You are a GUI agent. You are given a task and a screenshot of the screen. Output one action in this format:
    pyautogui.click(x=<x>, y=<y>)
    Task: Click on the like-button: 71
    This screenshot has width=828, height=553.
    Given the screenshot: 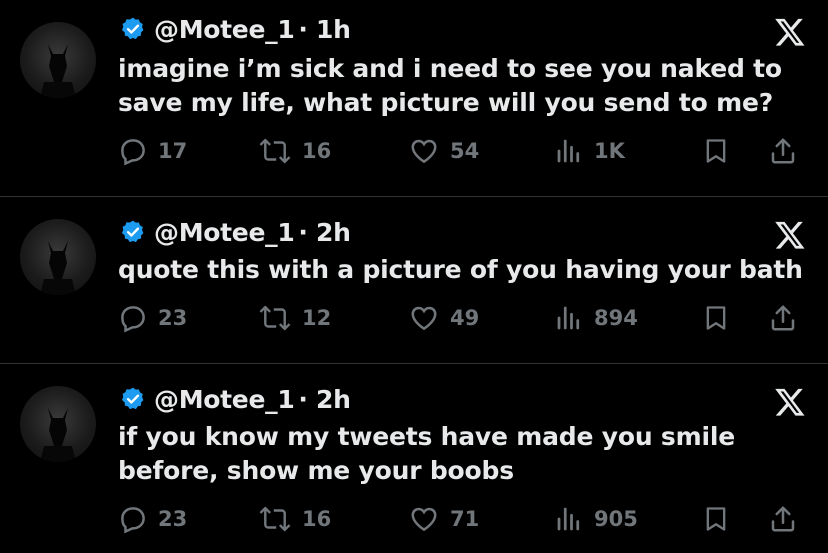 What is the action you would take?
    pyautogui.click(x=443, y=519)
    